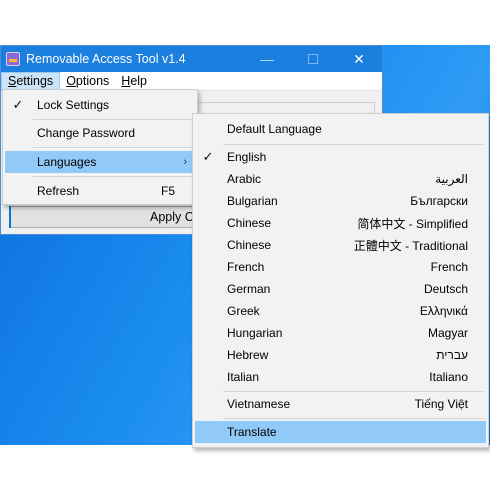  I want to click on language-item-german: German Deutsch, so click(340, 289).